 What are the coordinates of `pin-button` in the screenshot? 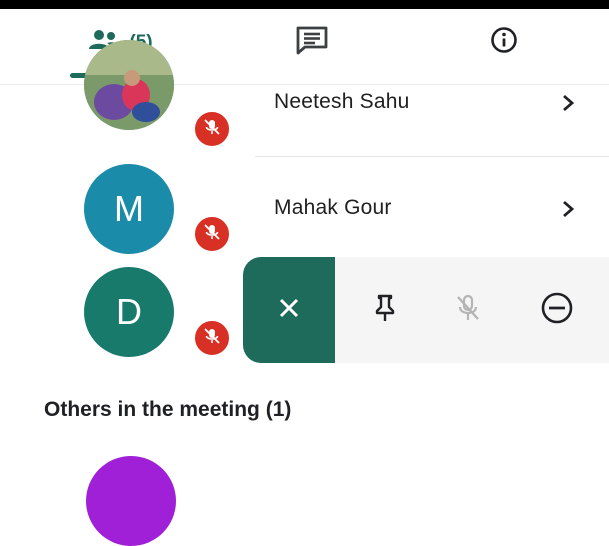 It's located at (385, 310).